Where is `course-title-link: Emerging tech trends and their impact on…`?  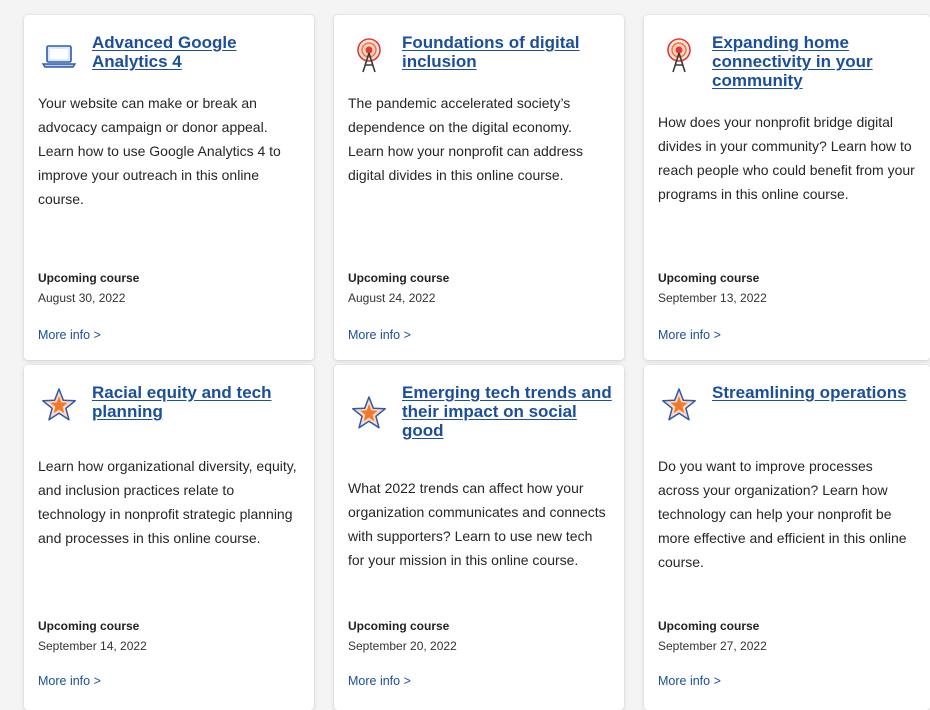
course-title-link: Emerging tech trends and their impact on… is located at coordinates (507, 411).